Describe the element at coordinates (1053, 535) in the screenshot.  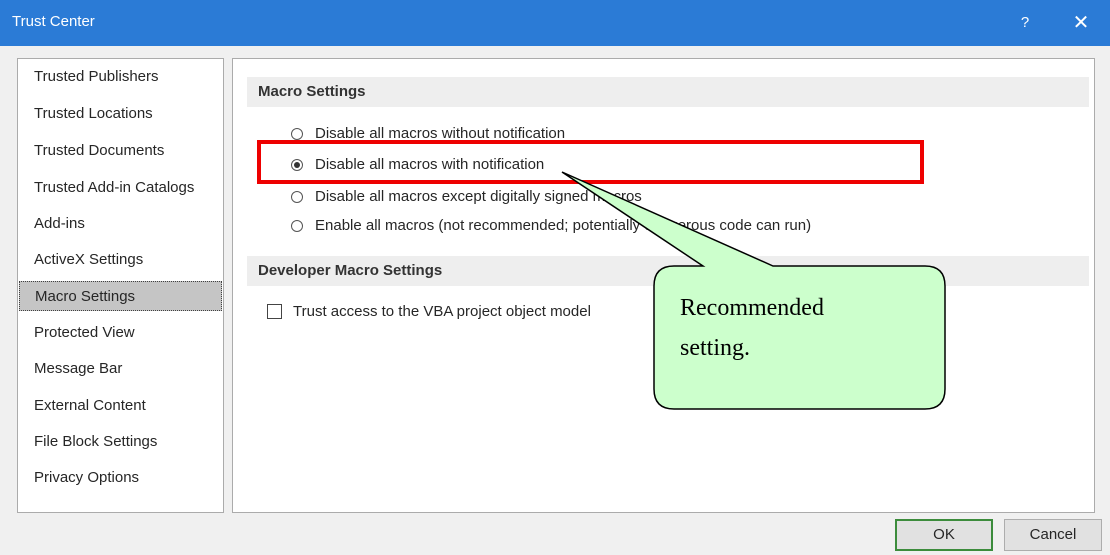
I see `cancel-button: Cancel` at that location.